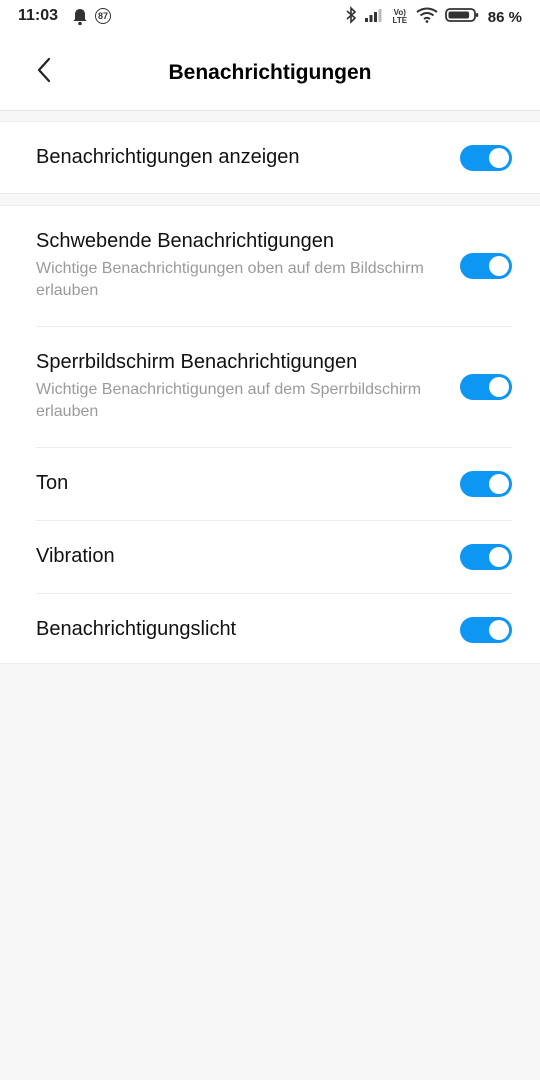 The image size is (540, 1080). I want to click on signal-icon, so click(374, 17).